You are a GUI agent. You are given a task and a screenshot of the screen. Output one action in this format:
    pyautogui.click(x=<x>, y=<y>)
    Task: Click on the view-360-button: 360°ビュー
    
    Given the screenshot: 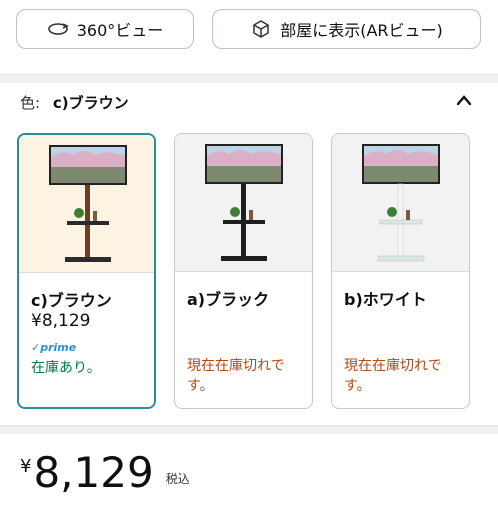 What is the action you would take?
    pyautogui.click(x=105, y=29)
    